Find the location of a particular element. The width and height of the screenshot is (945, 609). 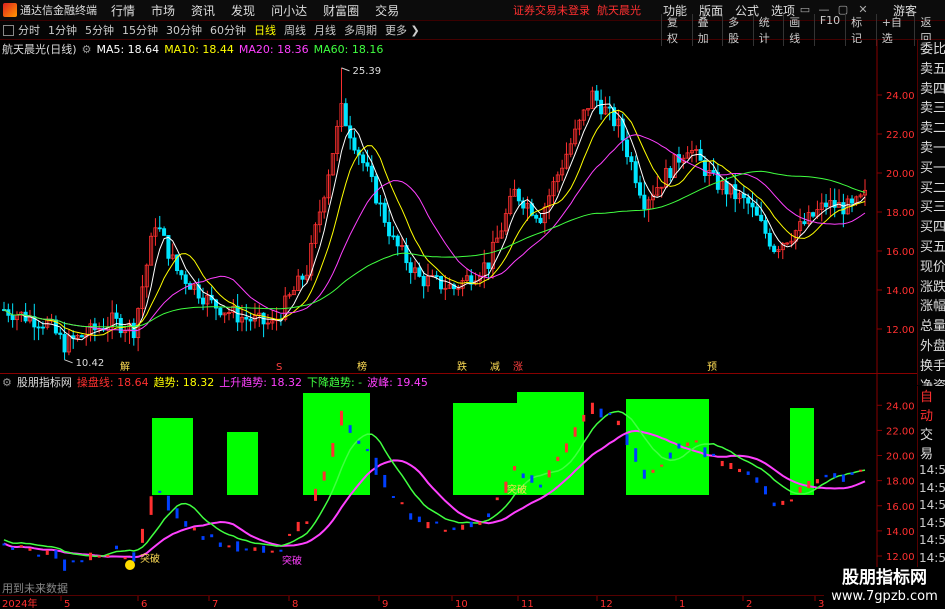

menu-trade: 交易 is located at coordinates (387, 10).